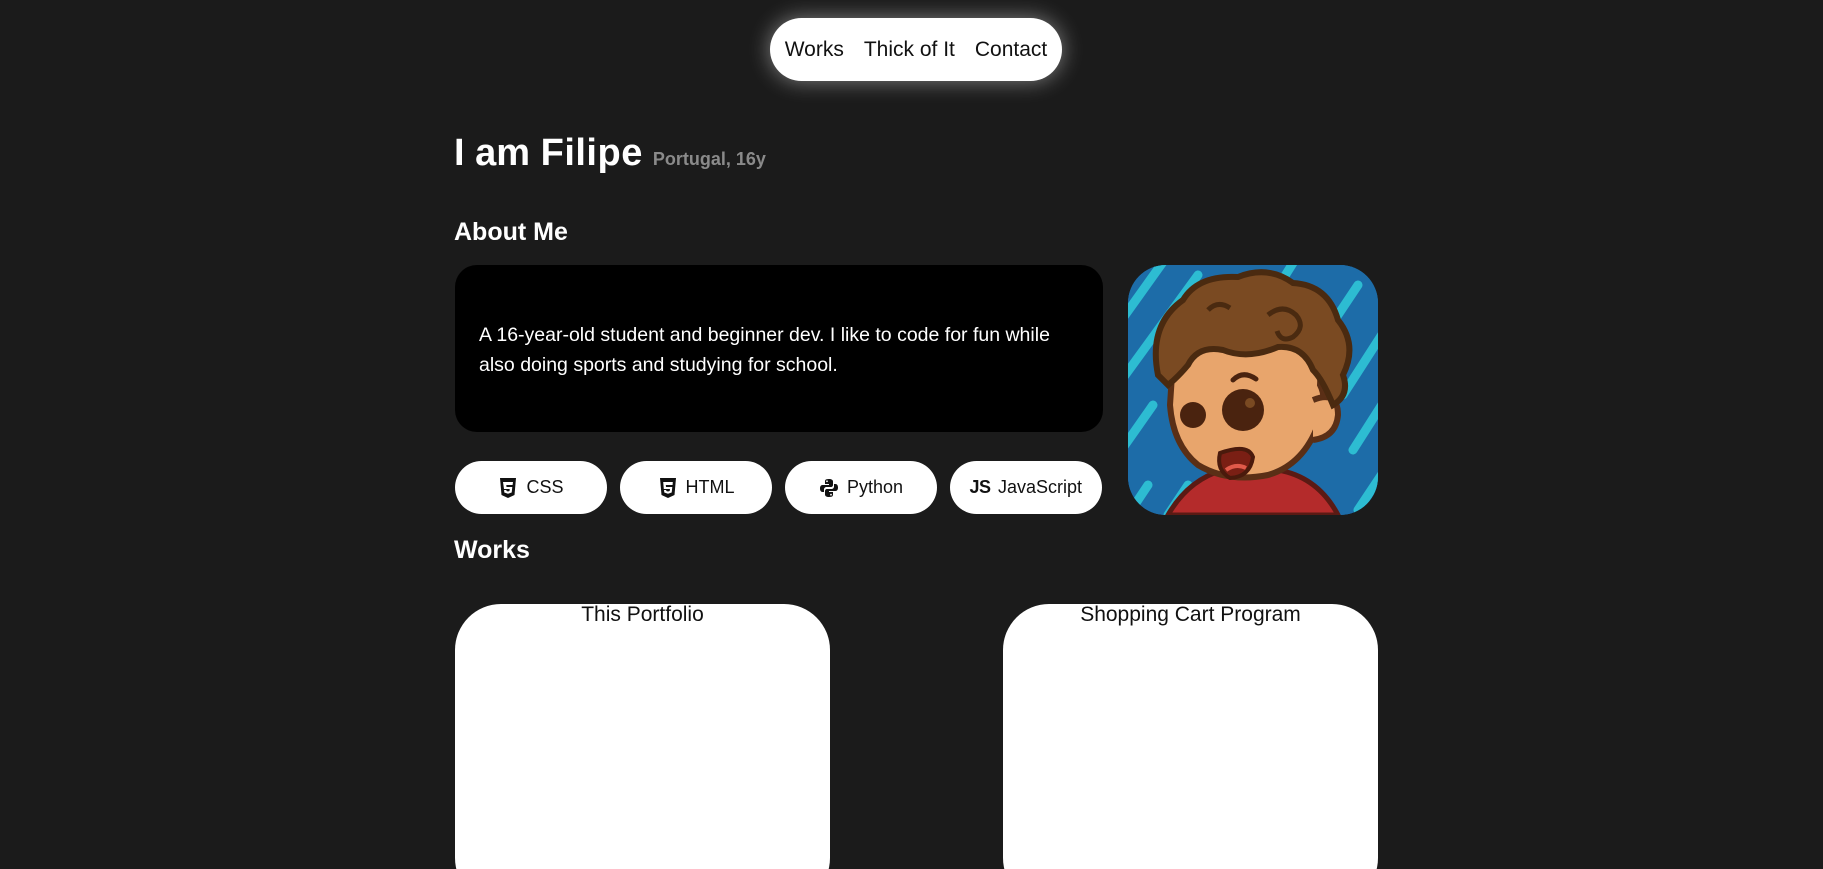 The image size is (1823, 869). Describe the element at coordinates (1040, 487) in the screenshot. I see `skill-label: JavaScript` at that location.